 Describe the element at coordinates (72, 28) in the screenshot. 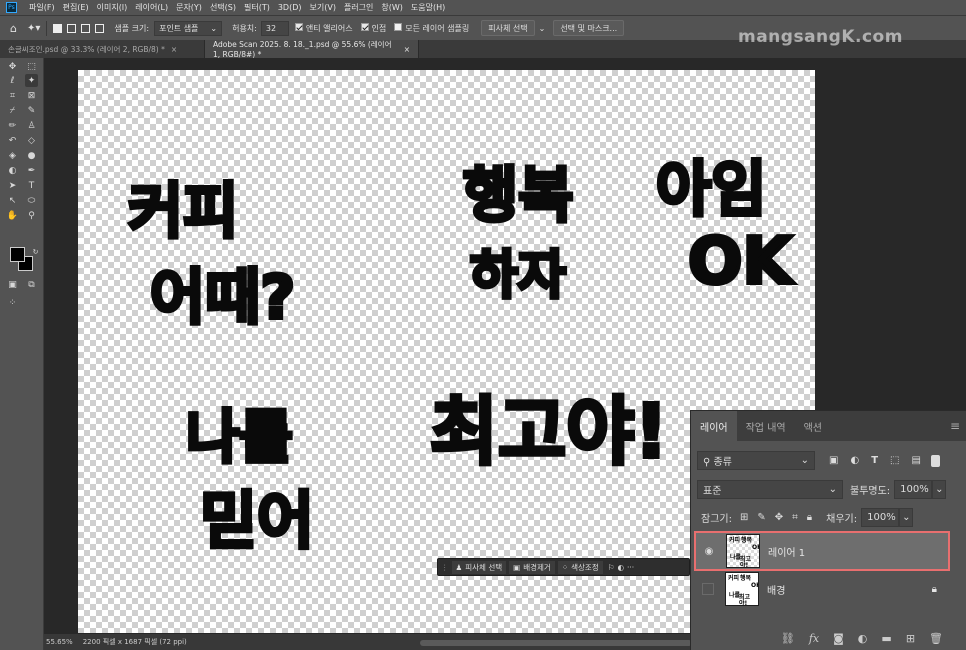

I see `add-selection-icon` at that location.